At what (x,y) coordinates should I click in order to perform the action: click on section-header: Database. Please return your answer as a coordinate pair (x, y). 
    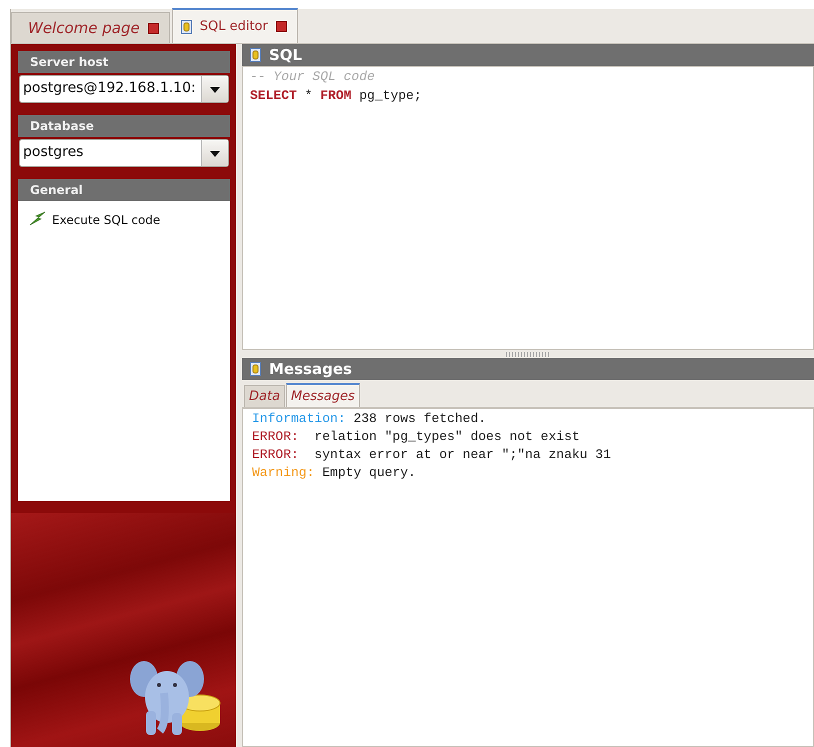
    Looking at the image, I should click on (124, 126).